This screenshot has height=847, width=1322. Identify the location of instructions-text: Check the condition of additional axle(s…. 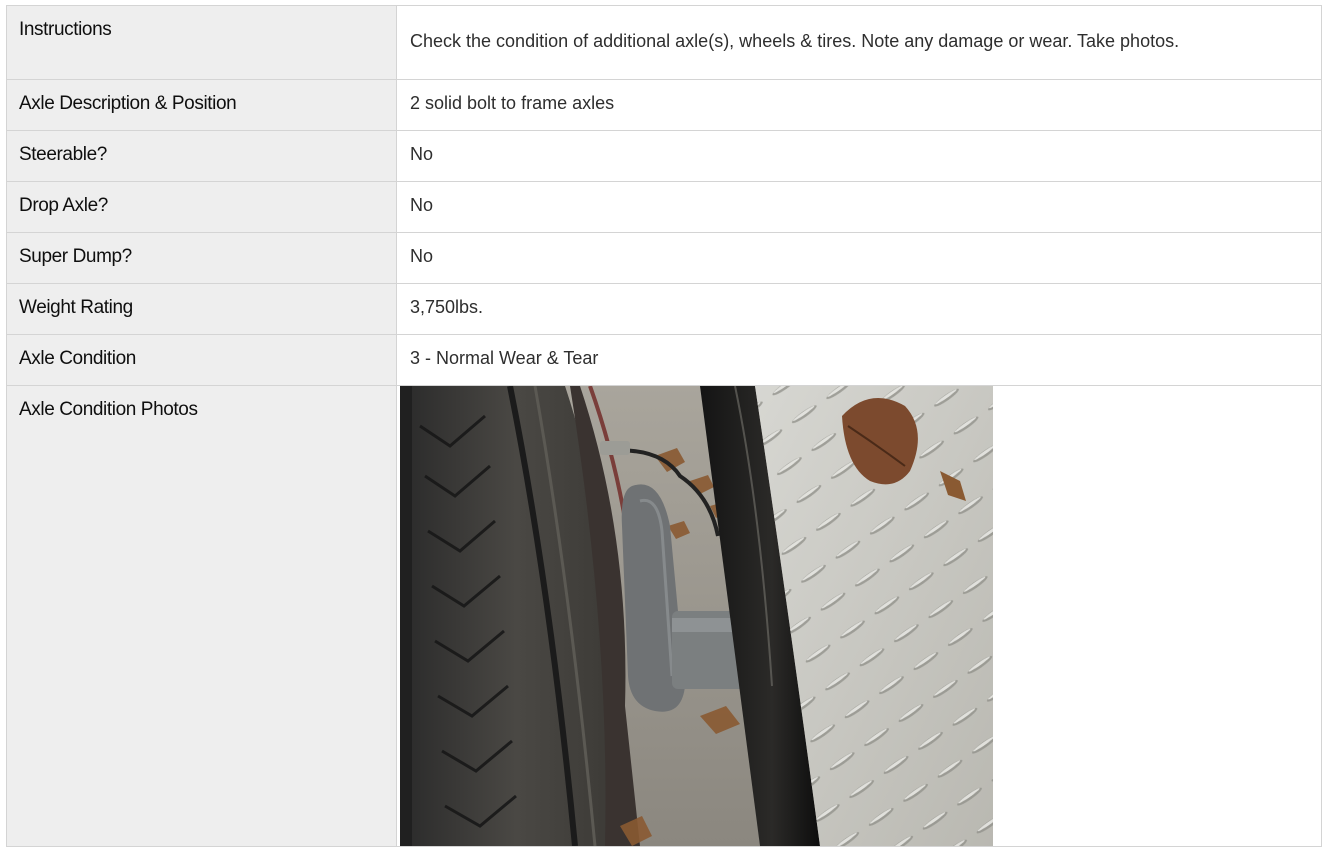
(795, 41).